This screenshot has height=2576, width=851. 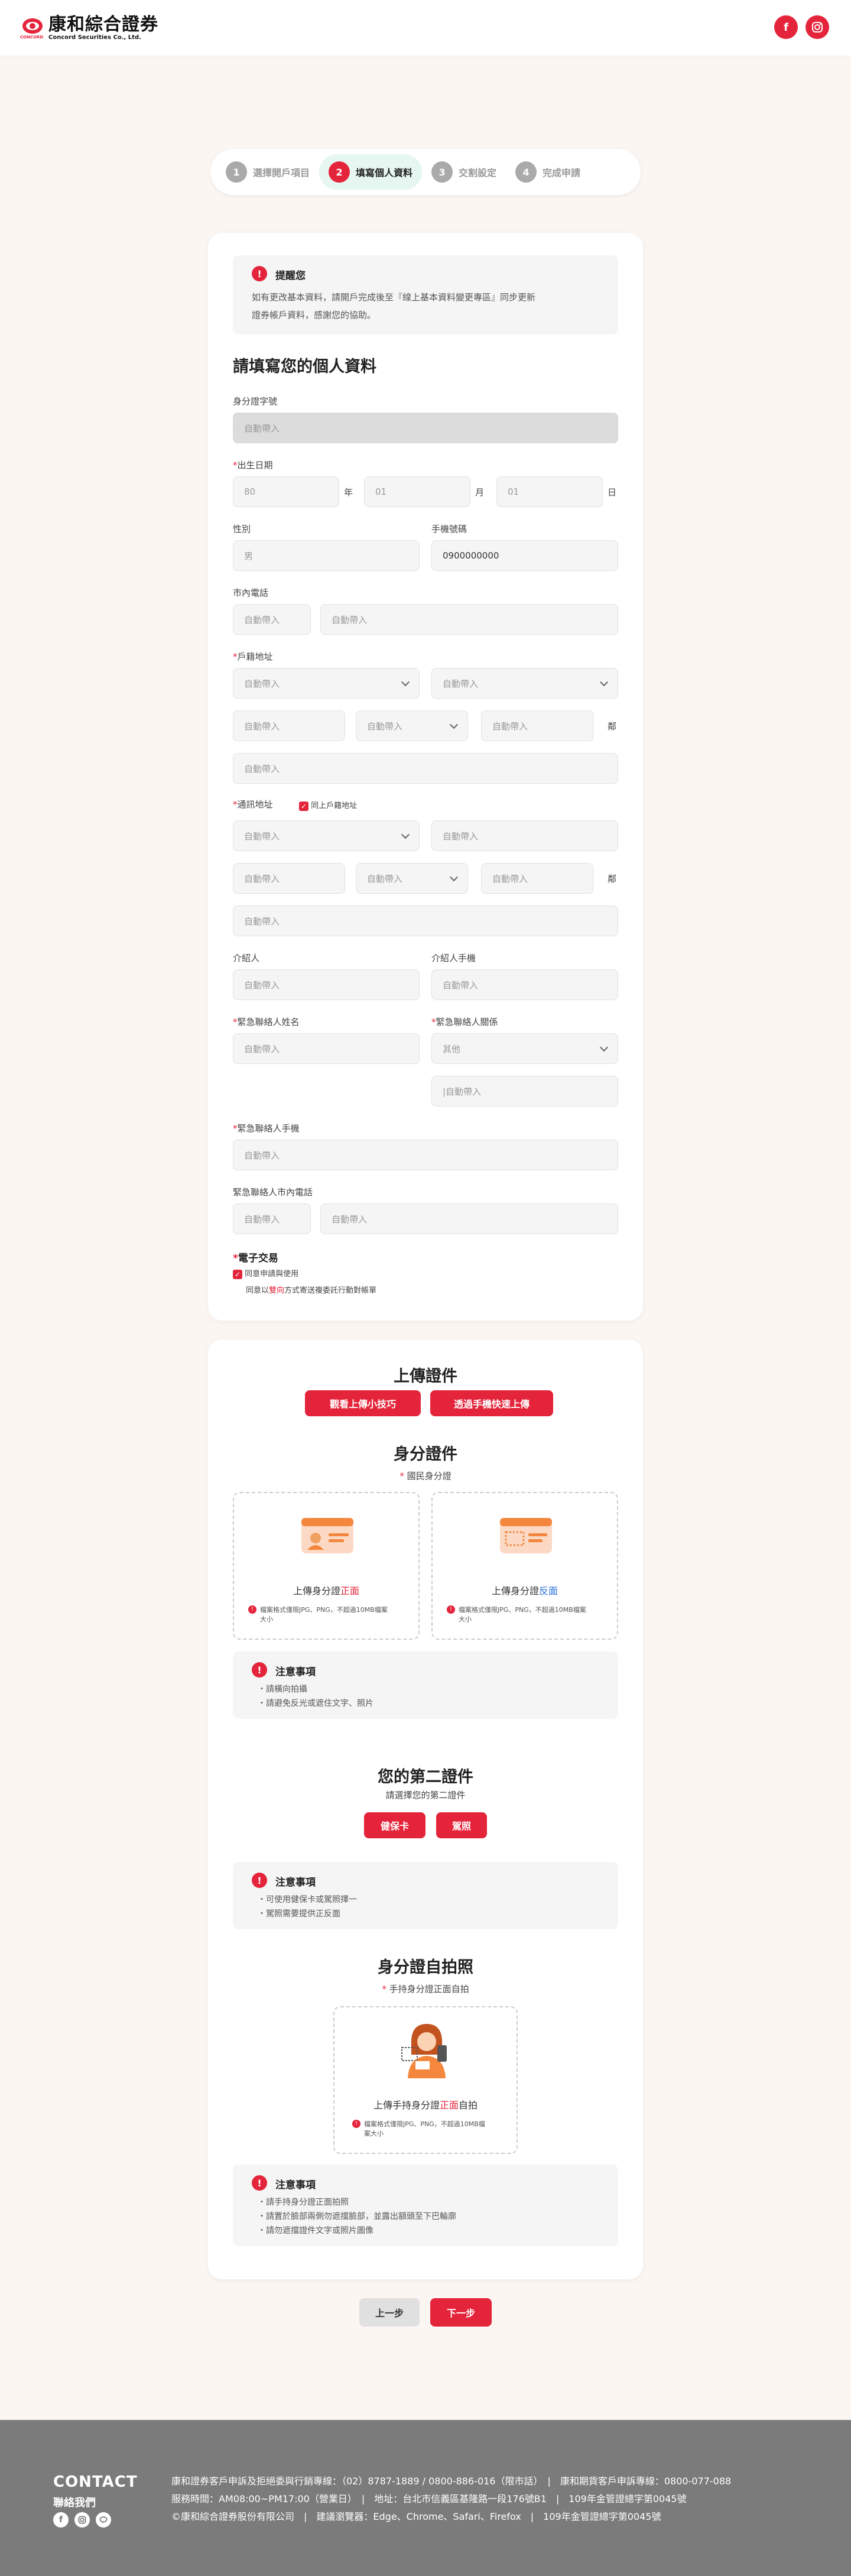 What do you see at coordinates (526, 1535) in the screenshot?
I see `id-card-back-icon` at bounding box center [526, 1535].